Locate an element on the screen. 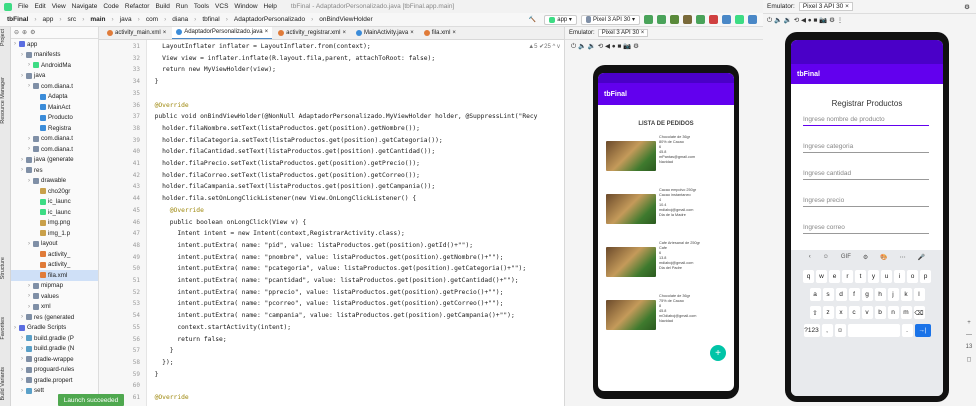 This screenshot has height=406, width=976. keyboard-suggestion: ⚙ is located at coordinates (865, 257).